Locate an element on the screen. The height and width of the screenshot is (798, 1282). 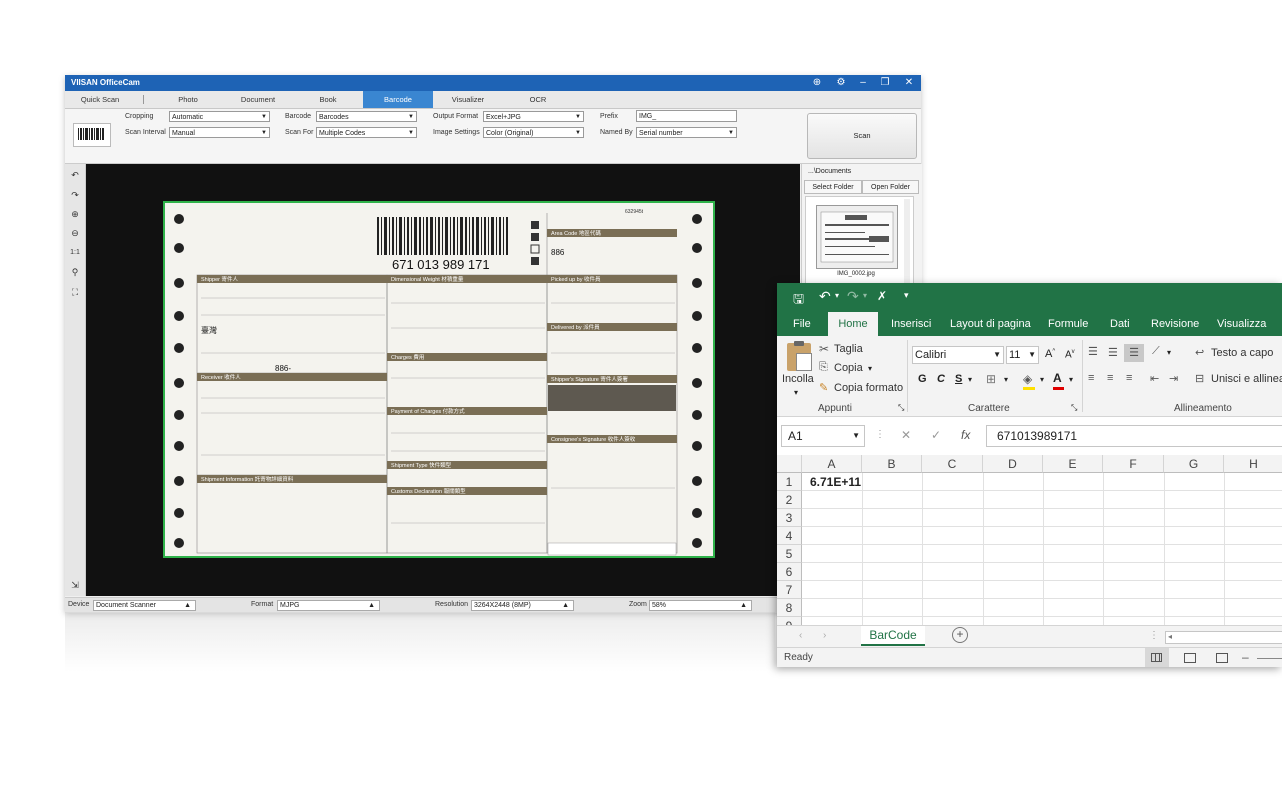
cut-label: Taglia is located at coordinates (848, 349).